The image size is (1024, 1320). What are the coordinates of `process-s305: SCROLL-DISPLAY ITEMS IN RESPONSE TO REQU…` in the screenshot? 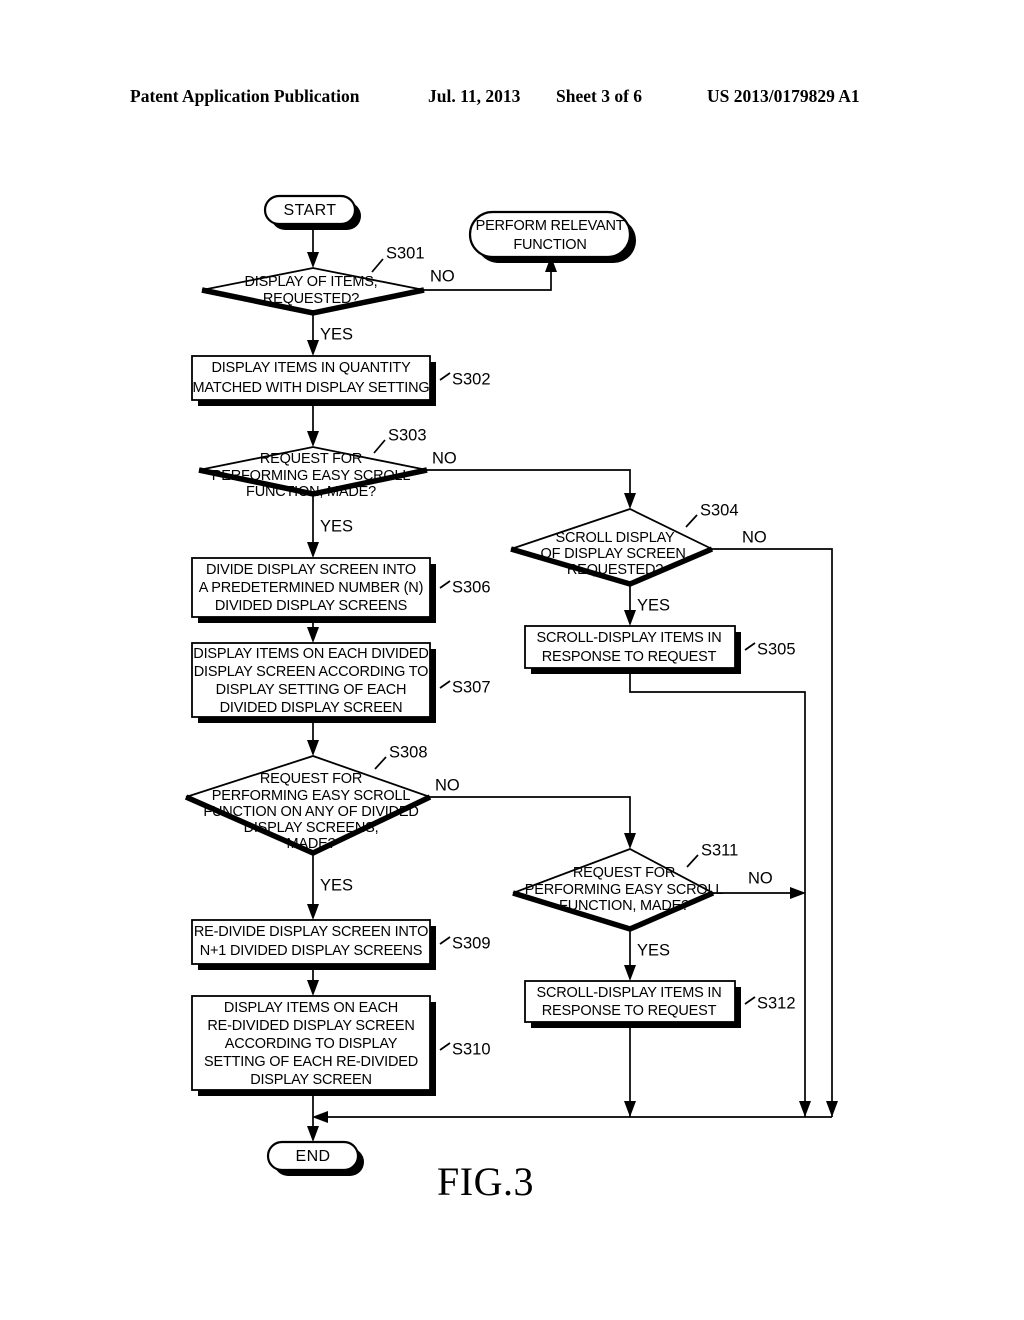 It's located at (660, 649).